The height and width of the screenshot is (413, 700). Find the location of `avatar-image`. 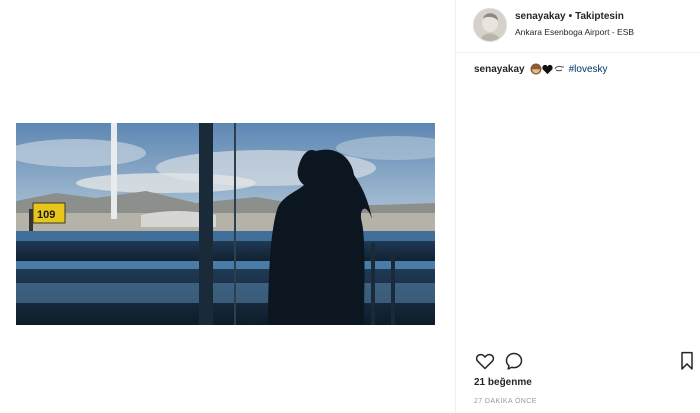

avatar-image is located at coordinates (490, 25).